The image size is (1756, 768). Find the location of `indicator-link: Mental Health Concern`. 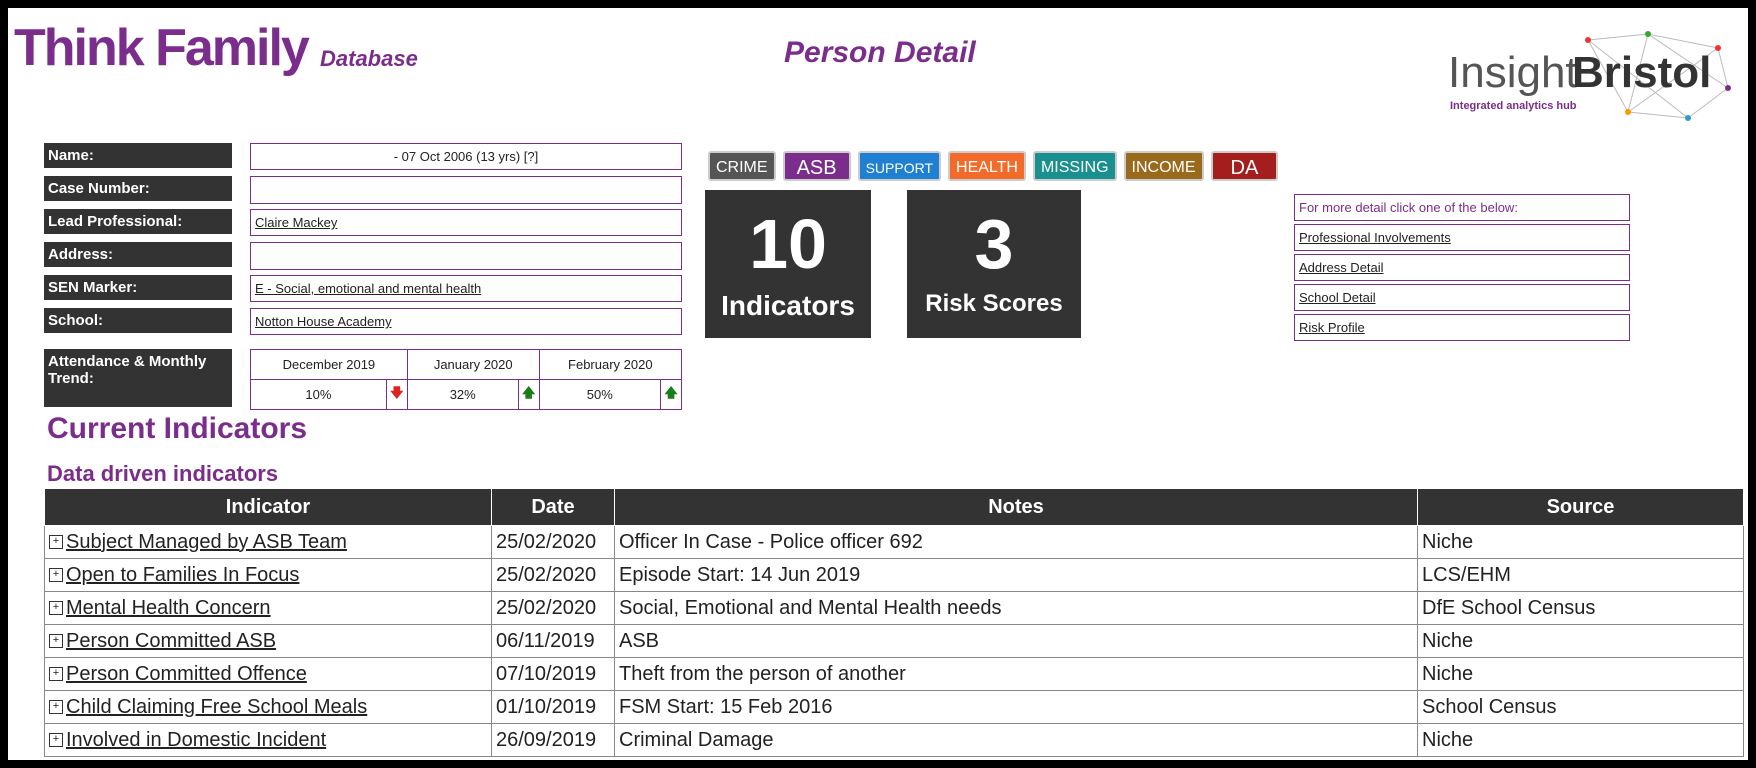

indicator-link: Mental Health Concern is located at coordinates (168, 608).